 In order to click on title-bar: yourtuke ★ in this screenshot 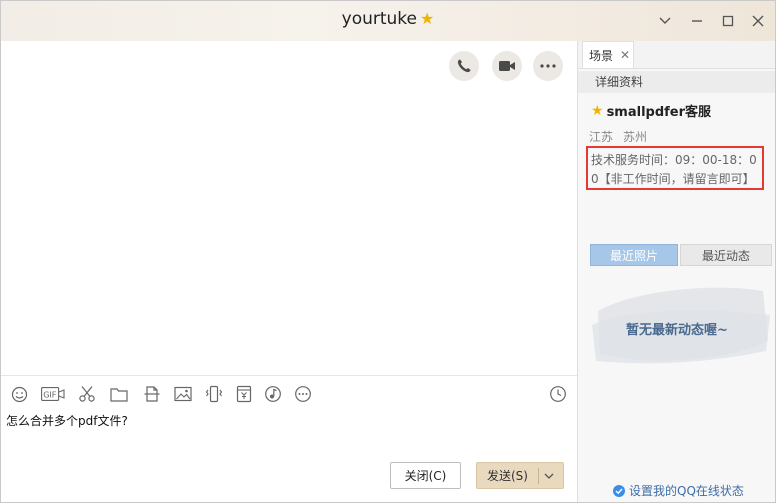, I will do `click(388, 21)`.